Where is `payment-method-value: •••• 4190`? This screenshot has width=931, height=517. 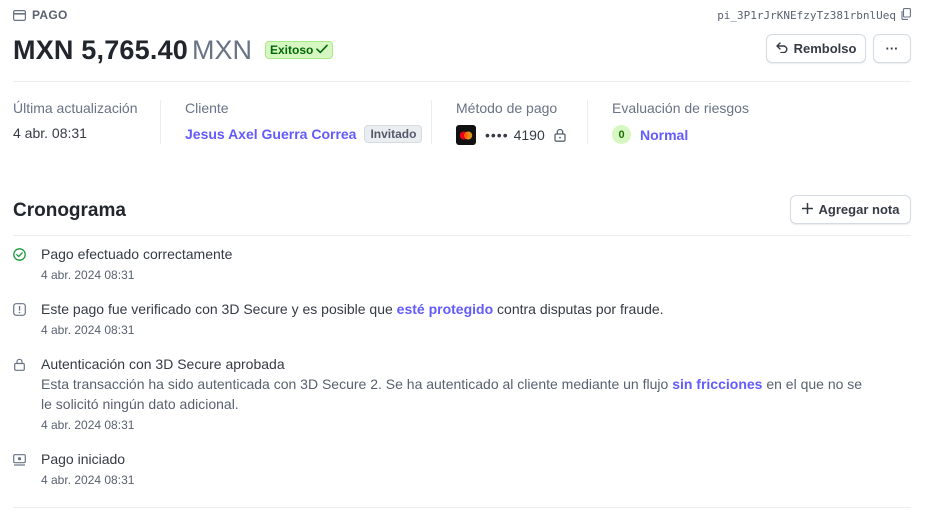 payment-method-value: •••• 4190 is located at coordinates (511, 135).